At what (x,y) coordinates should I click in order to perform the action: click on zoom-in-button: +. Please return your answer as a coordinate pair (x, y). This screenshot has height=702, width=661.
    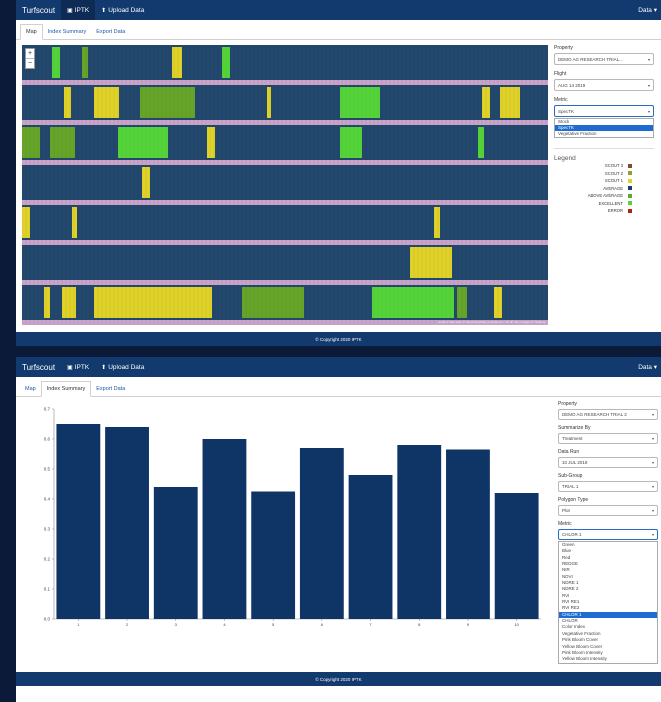
    Looking at the image, I should click on (30, 54).